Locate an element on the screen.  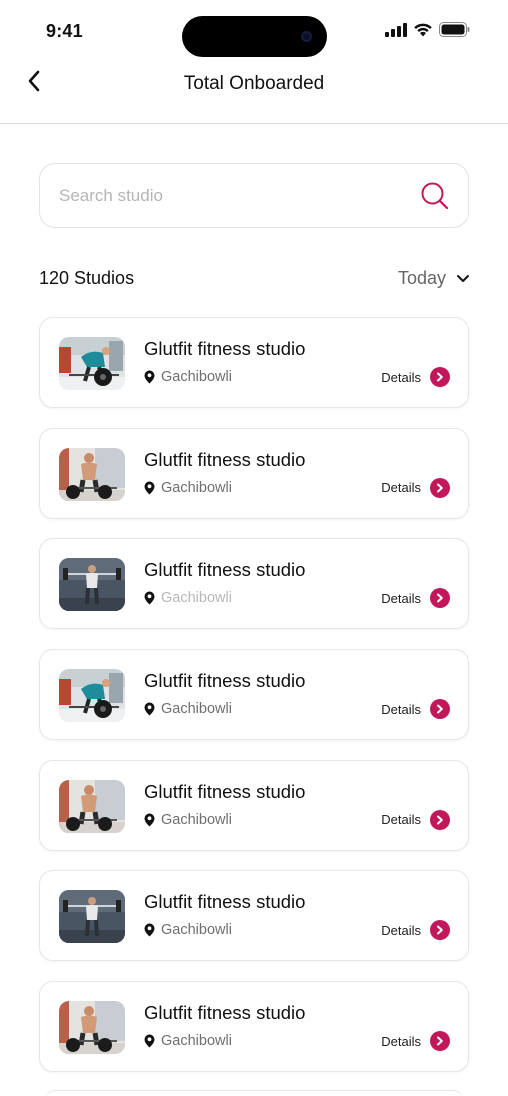
page-title: Total Onboarded is located at coordinates (254, 83).